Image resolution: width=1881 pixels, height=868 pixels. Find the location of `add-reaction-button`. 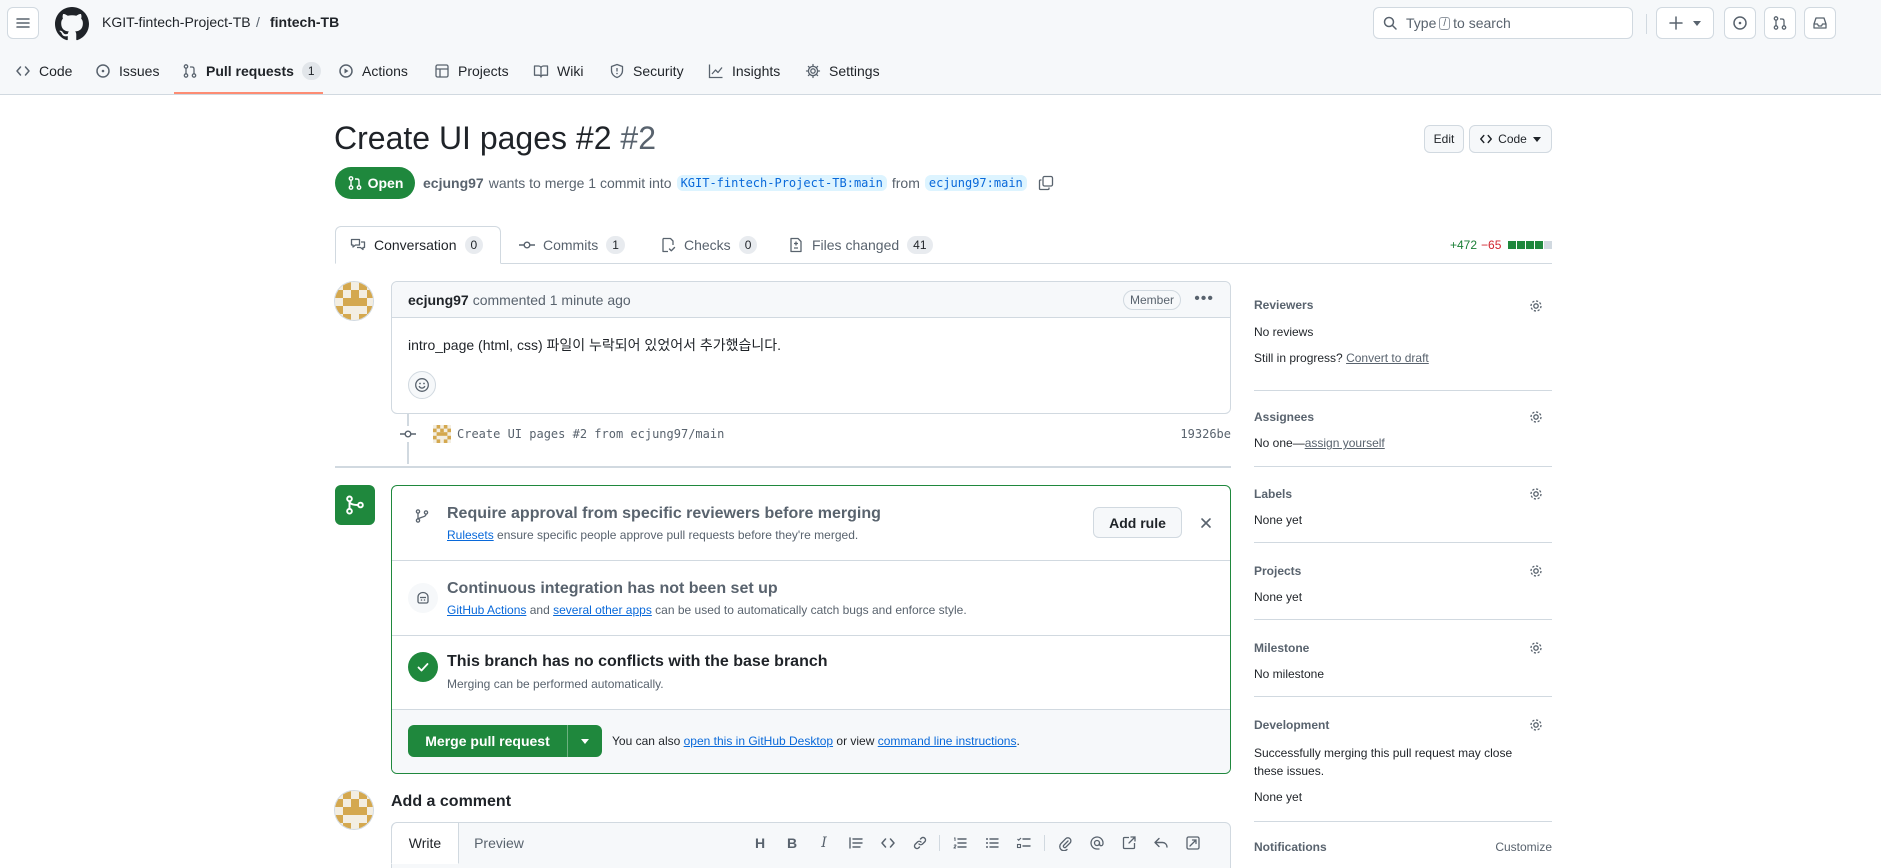

add-reaction-button is located at coordinates (422, 385).